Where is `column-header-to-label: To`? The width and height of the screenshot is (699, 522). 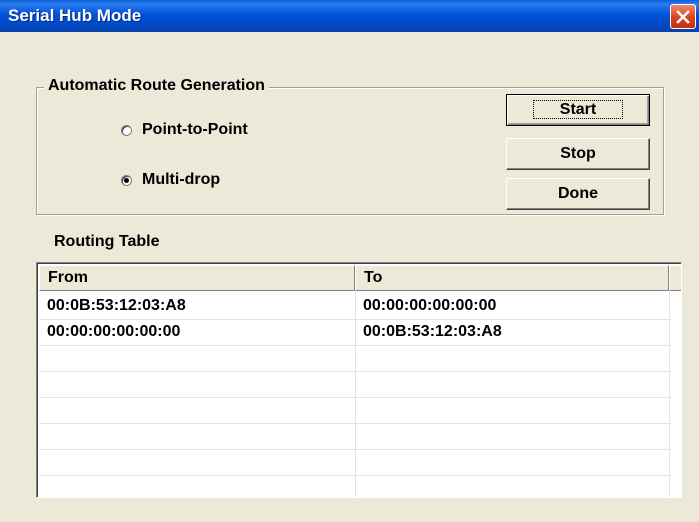
column-header-to-label: To is located at coordinates (373, 277).